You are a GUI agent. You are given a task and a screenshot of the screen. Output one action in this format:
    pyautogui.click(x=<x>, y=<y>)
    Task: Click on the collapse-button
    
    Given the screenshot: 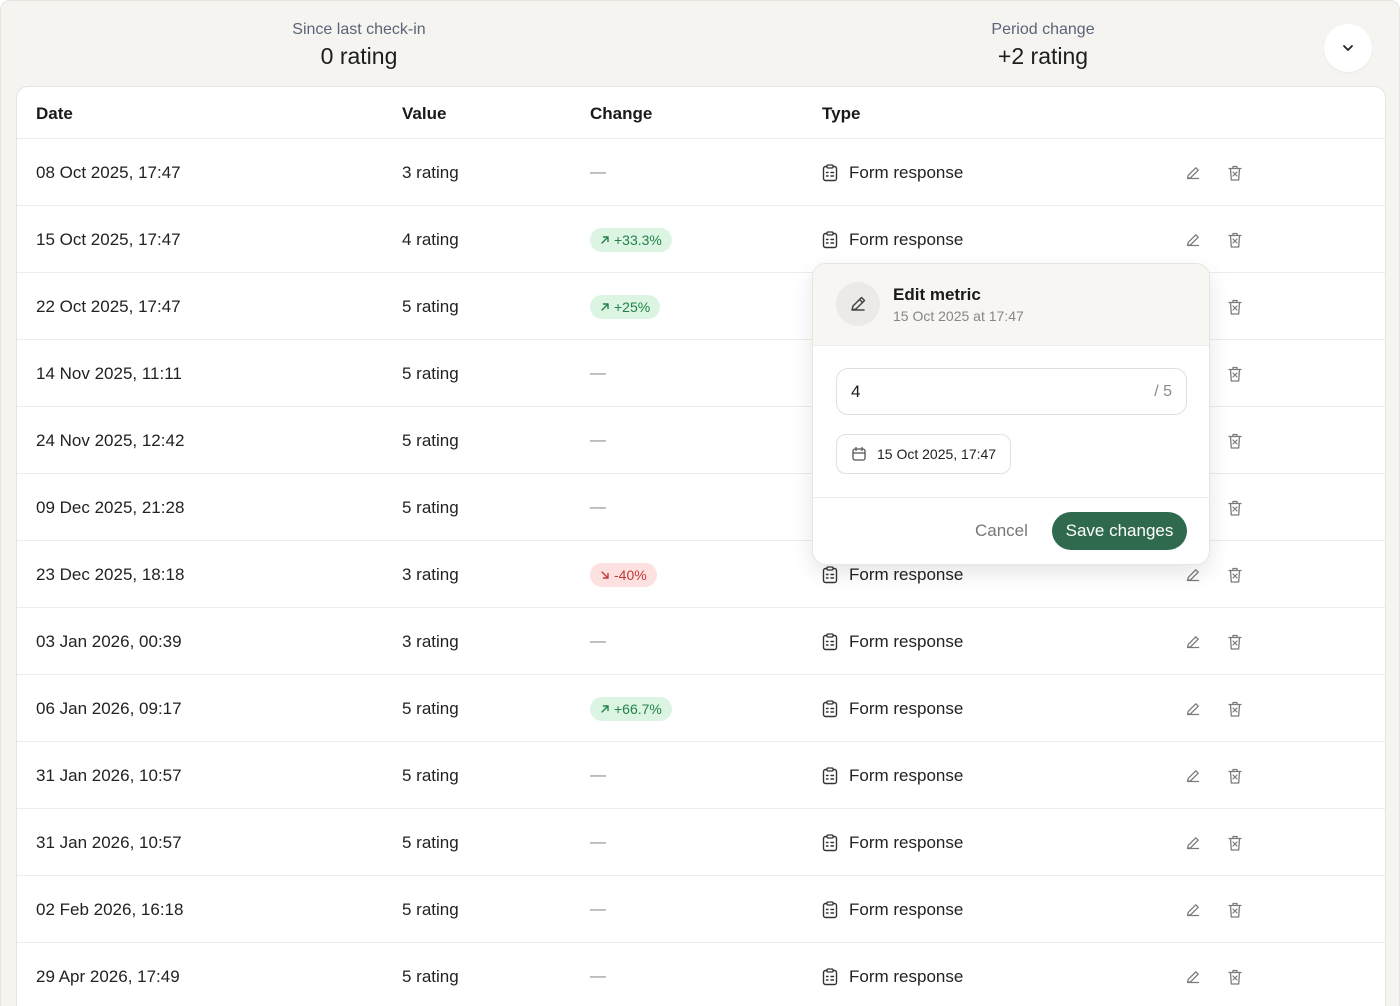 What is the action you would take?
    pyautogui.click(x=1348, y=48)
    